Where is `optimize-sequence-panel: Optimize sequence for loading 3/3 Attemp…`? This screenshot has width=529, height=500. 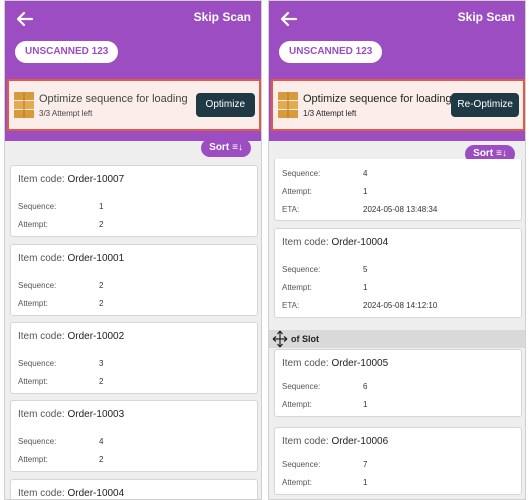
optimize-sequence-panel: Optimize sequence for loading 3/3 Attemp… is located at coordinates (134, 105).